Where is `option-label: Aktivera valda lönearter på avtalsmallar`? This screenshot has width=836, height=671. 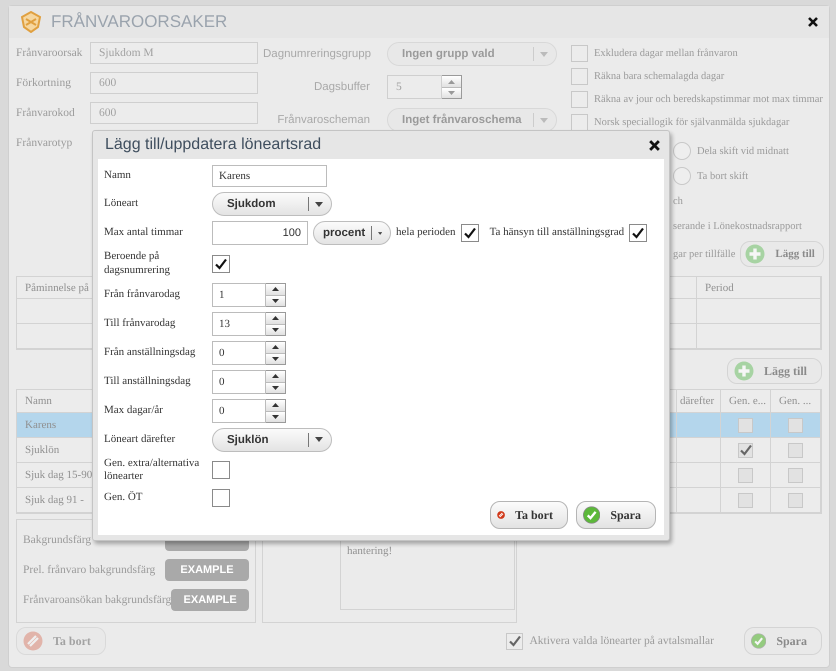 option-label: Aktivera valda lönearter på avtalsmallar is located at coordinates (621, 641).